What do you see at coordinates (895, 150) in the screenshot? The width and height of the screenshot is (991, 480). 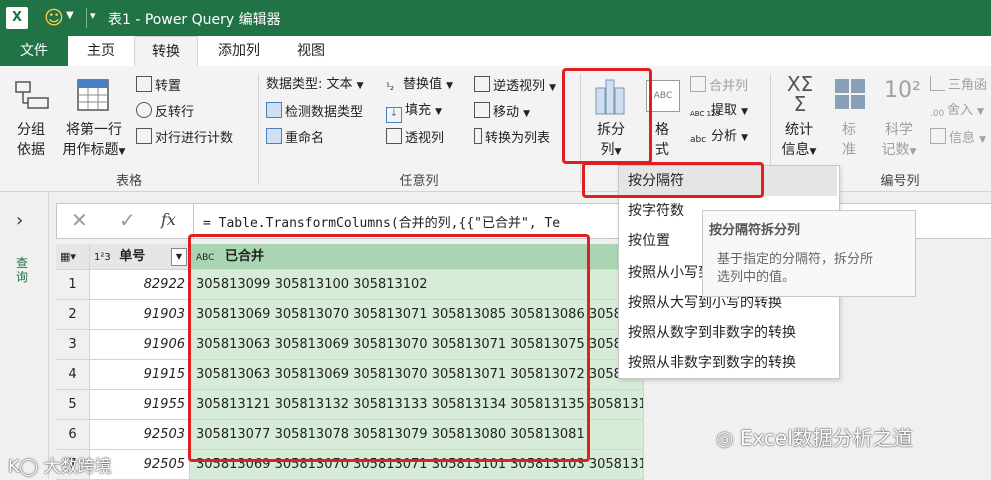 I see `scientific-label-2: 记数` at bounding box center [895, 150].